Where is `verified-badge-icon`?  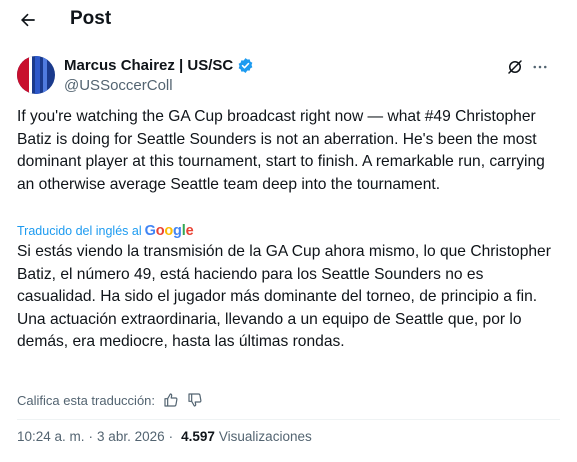 verified-badge-icon is located at coordinates (245, 65).